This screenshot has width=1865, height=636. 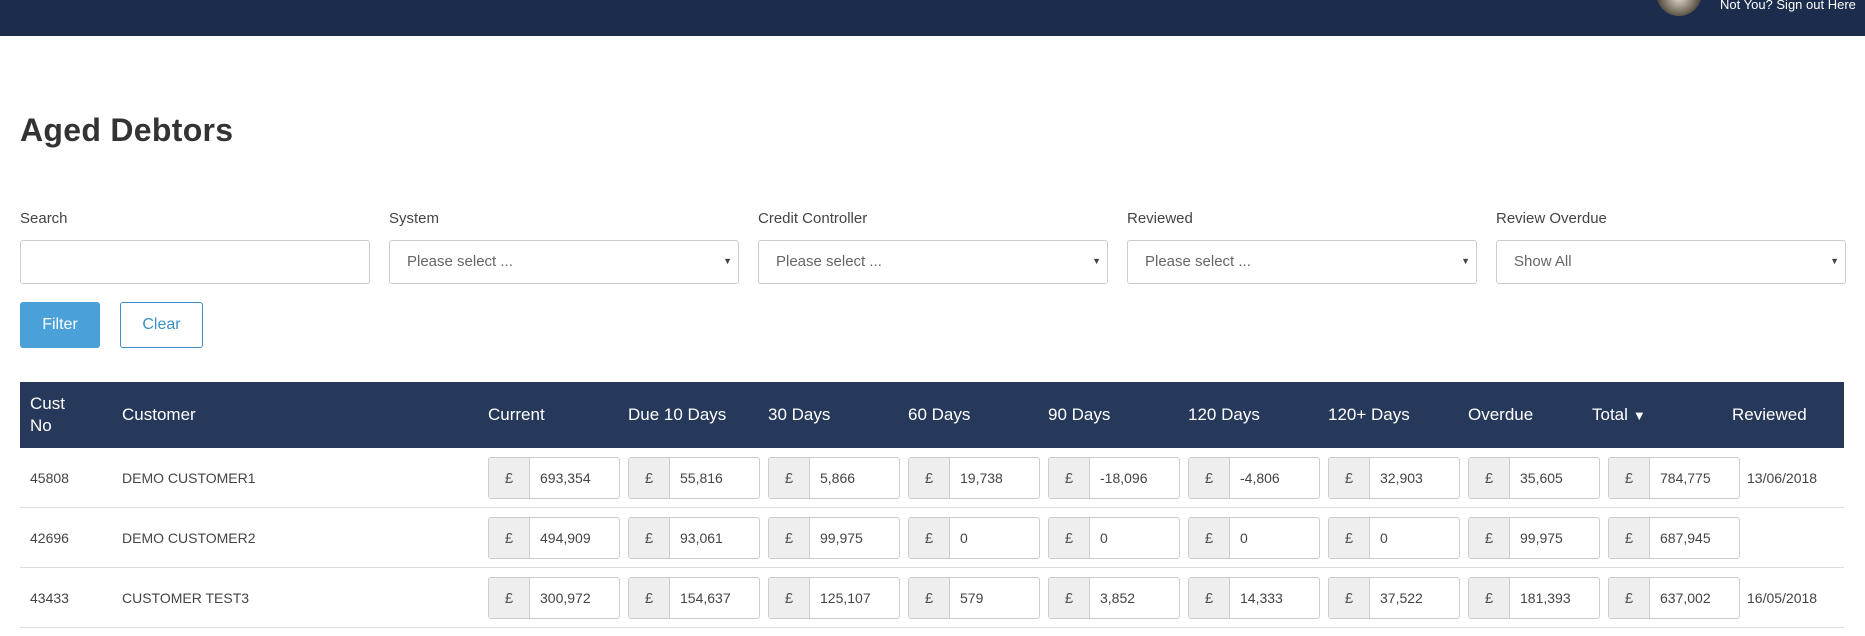 I want to click on column-header-reviewed: Reviewed, so click(x=1769, y=415).